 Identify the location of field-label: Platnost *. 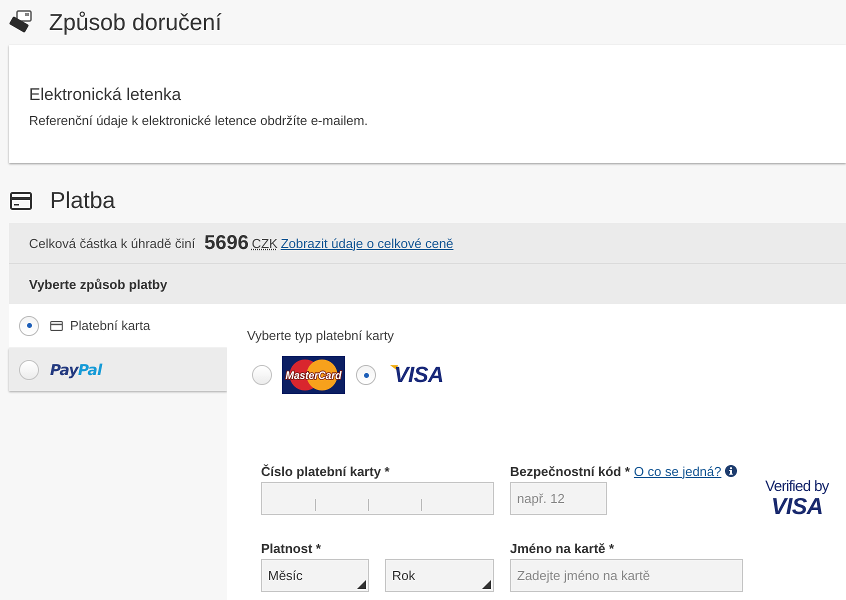
(291, 548).